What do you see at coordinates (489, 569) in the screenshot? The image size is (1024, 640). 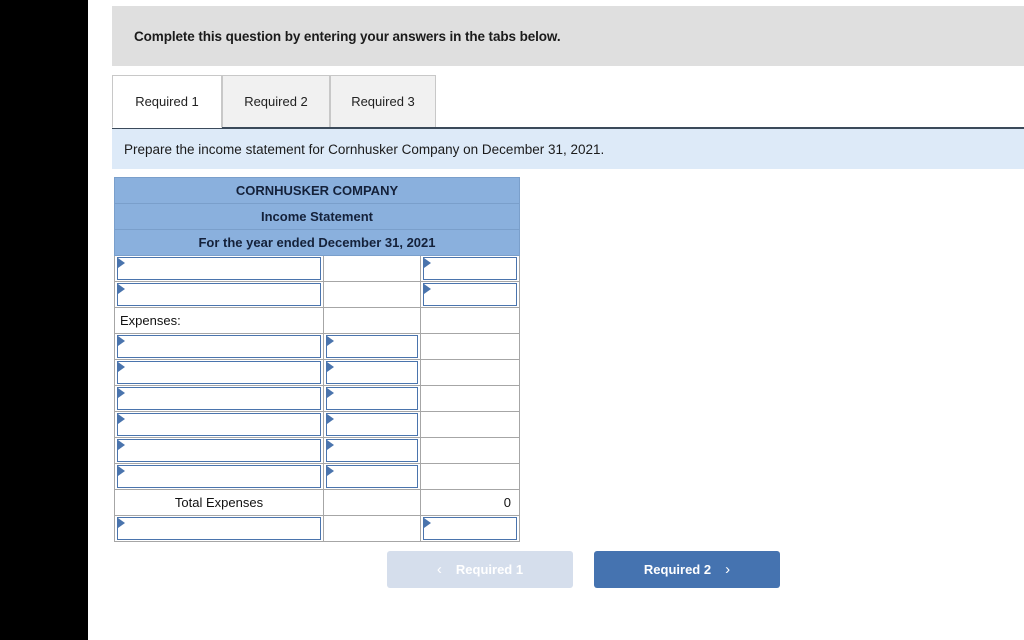 I see `prev-required-1-label: Required 1` at bounding box center [489, 569].